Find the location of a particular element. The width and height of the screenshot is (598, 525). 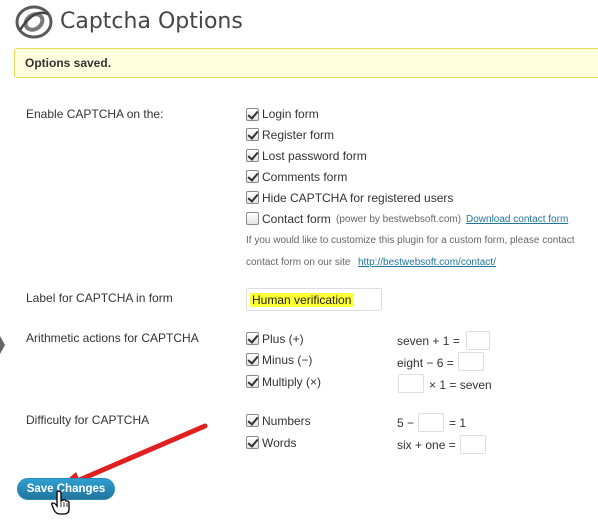

enable-captcha-label: Enable CAPTCHA on the: is located at coordinates (95, 114).